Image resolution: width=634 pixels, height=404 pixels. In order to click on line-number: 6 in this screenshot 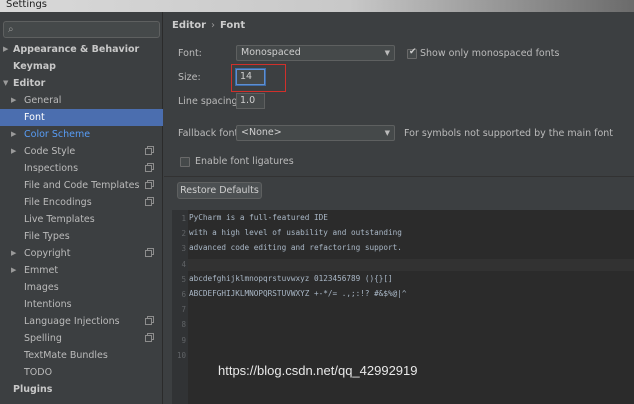, I will do `click(183, 294)`.